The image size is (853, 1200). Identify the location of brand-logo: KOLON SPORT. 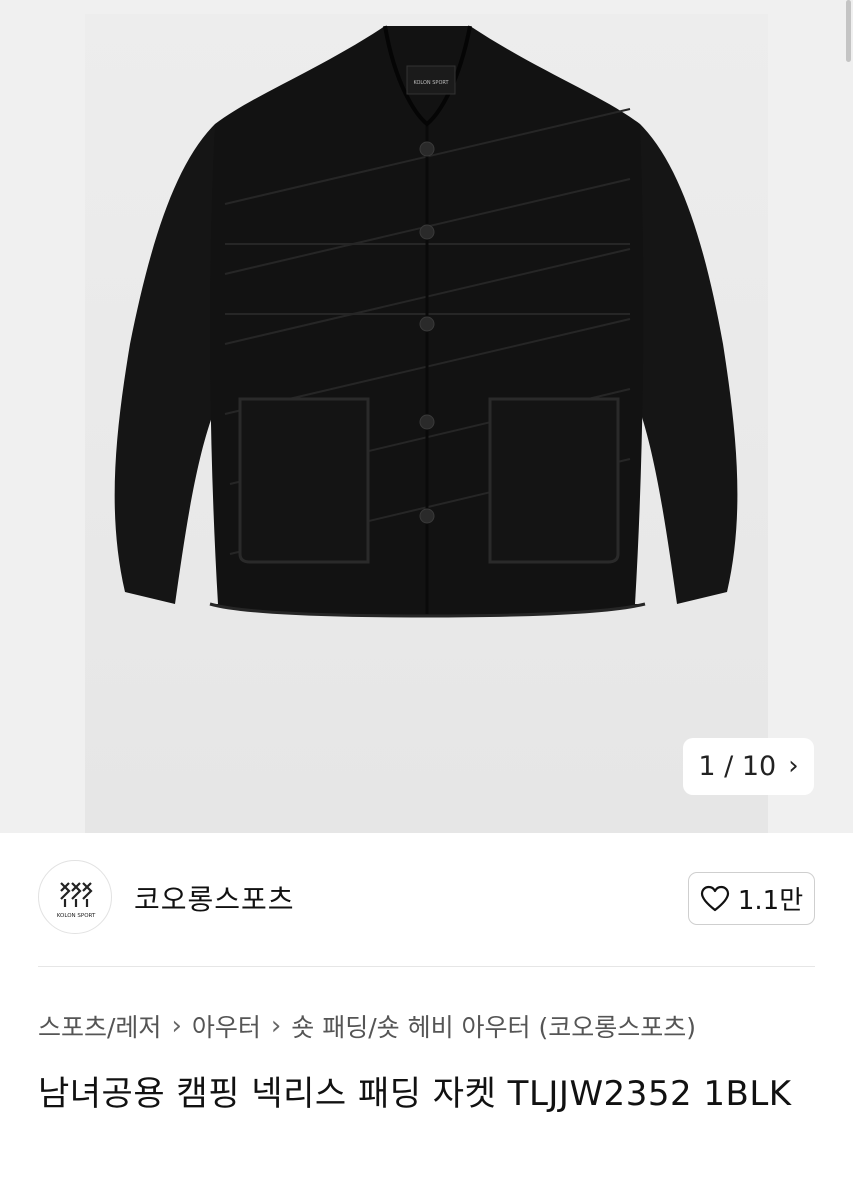
(75, 897).